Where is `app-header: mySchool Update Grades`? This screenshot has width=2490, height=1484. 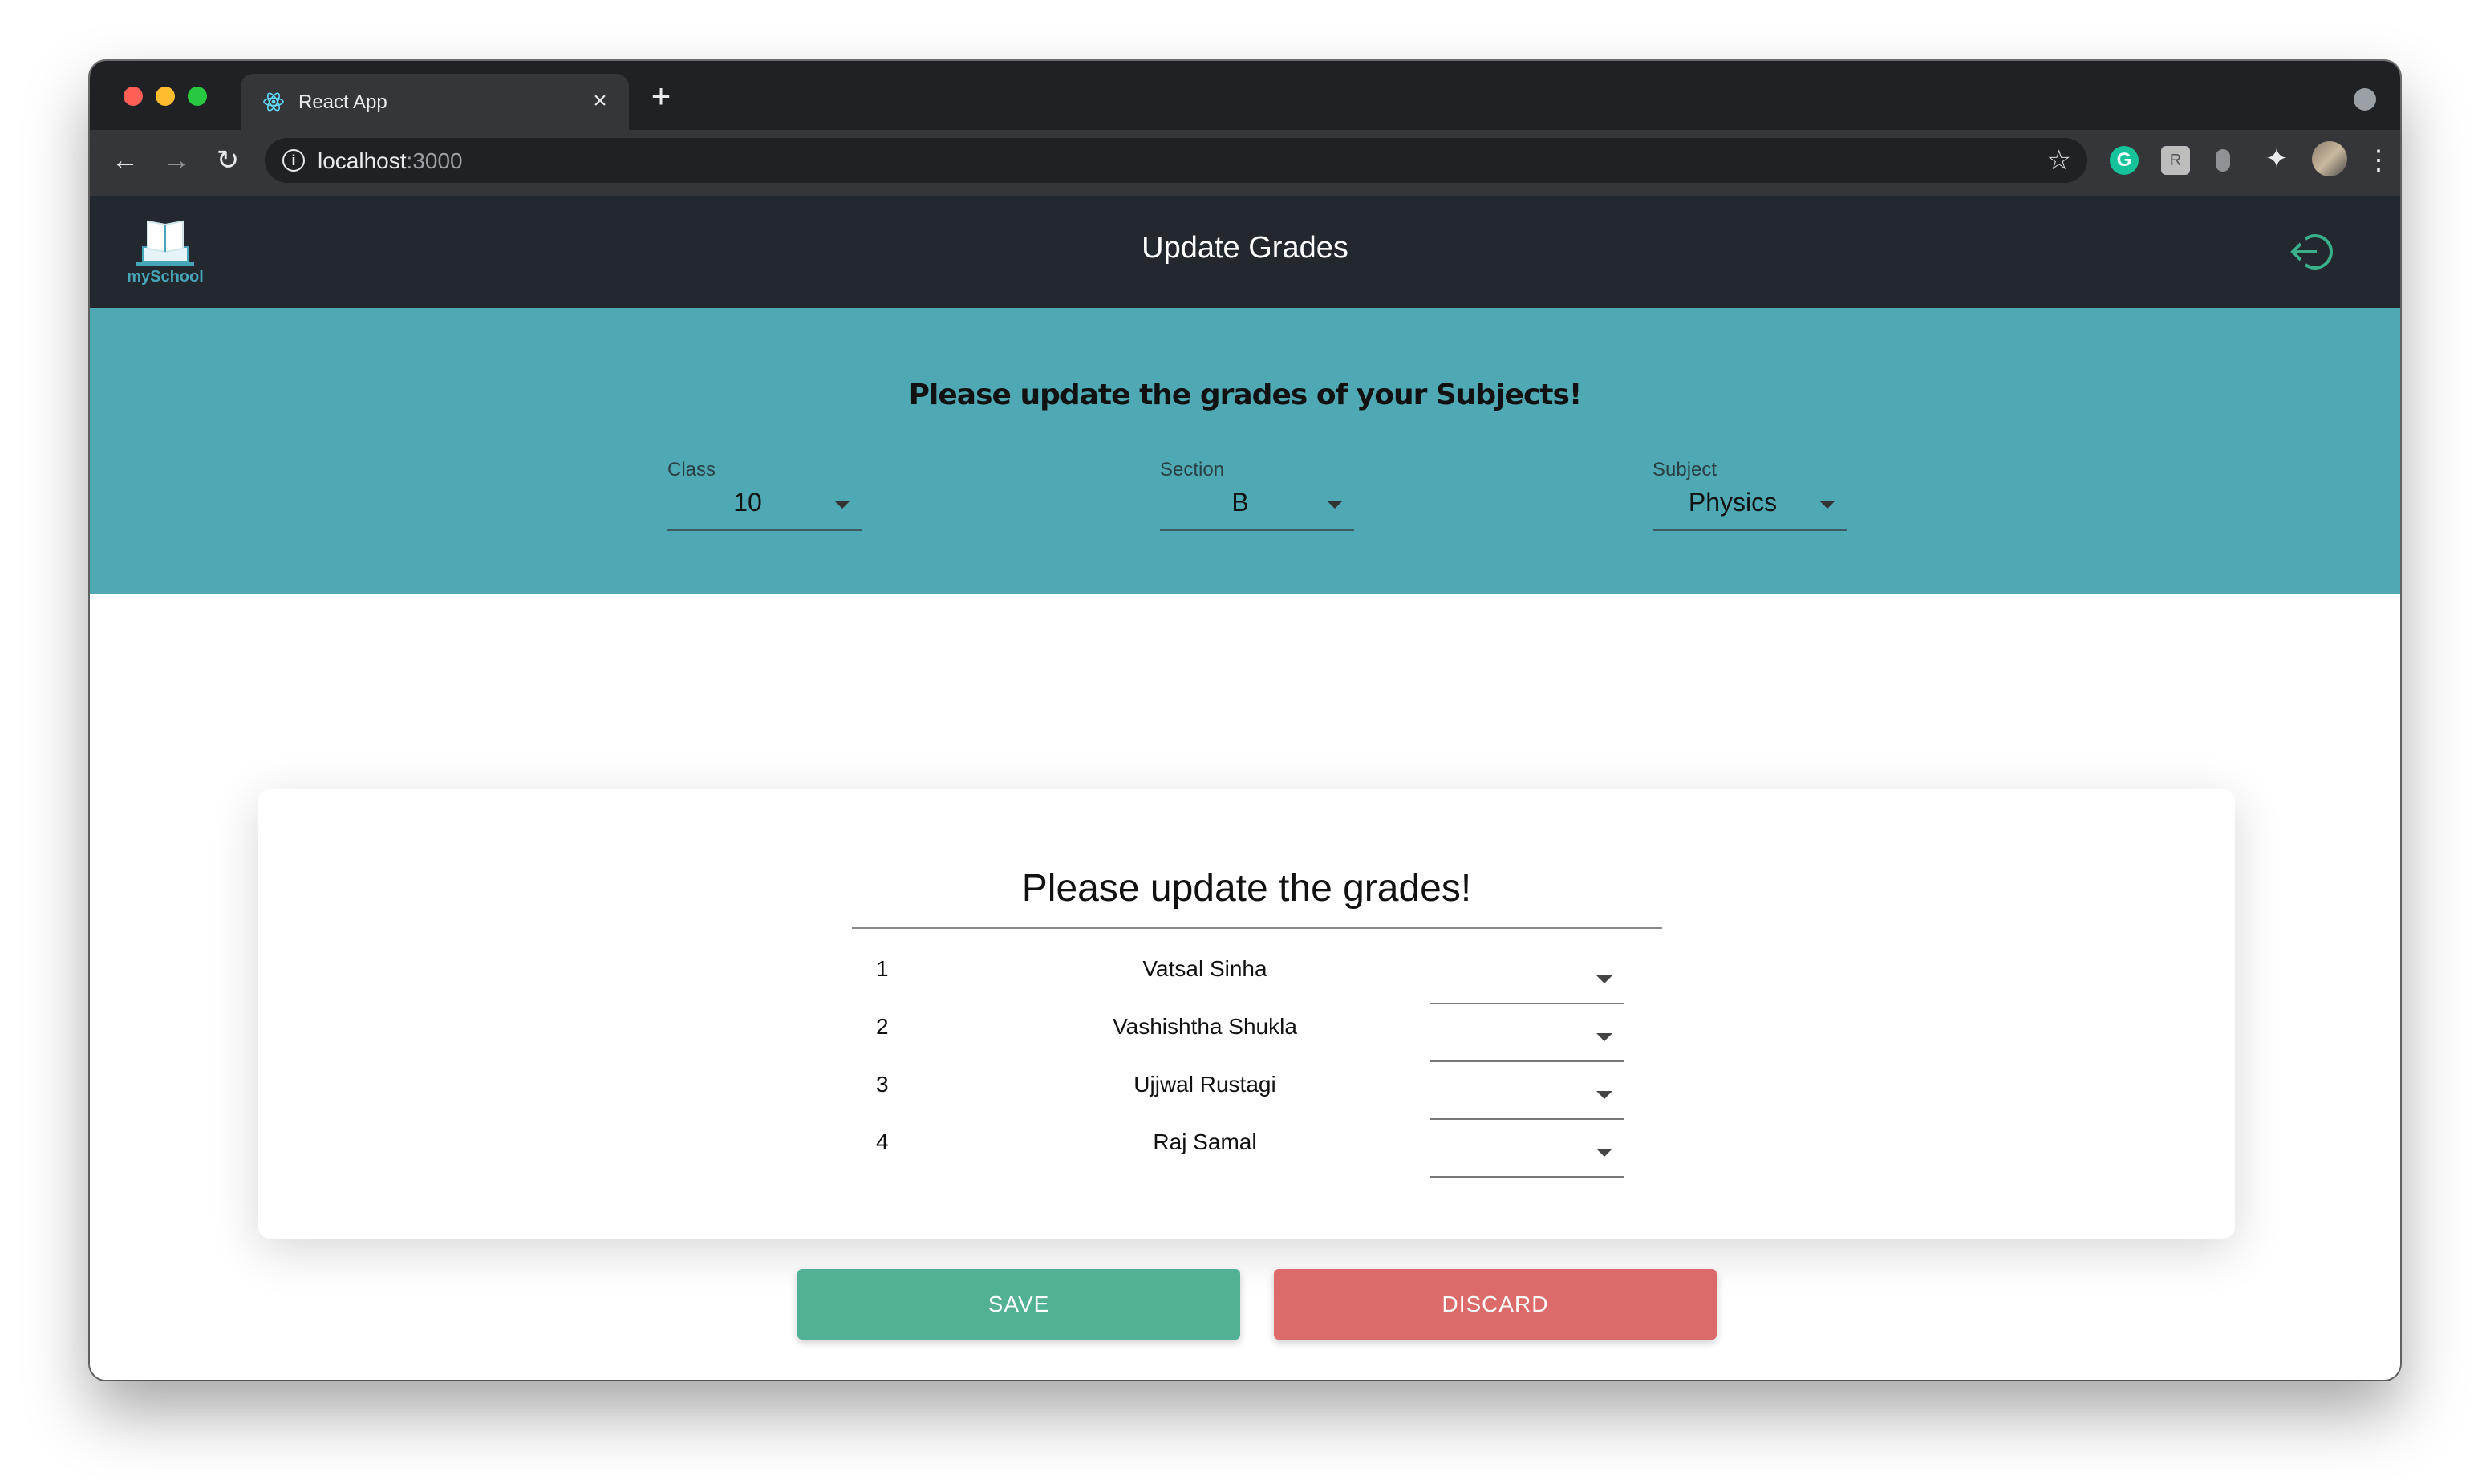 app-header: mySchool Update Grades is located at coordinates (1245, 252).